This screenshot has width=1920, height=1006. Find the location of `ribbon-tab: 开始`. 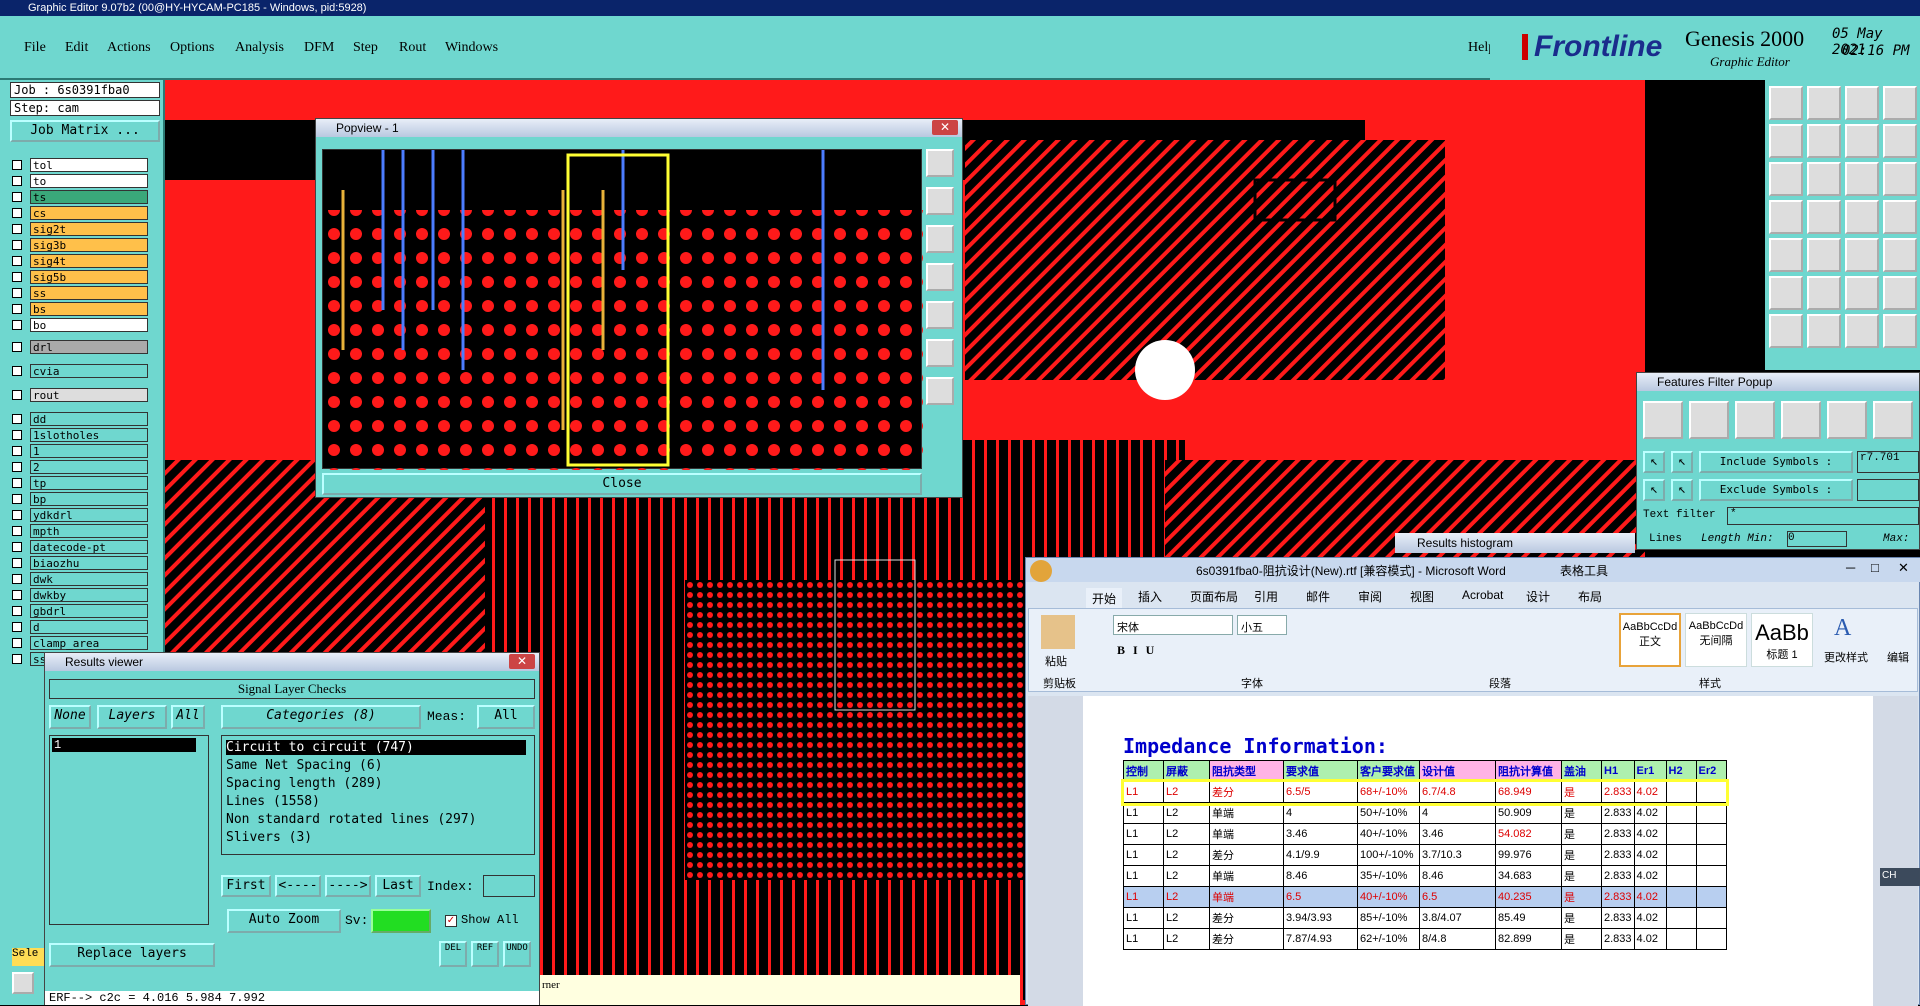

ribbon-tab: 开始 is located at coordinates (1104, 598).